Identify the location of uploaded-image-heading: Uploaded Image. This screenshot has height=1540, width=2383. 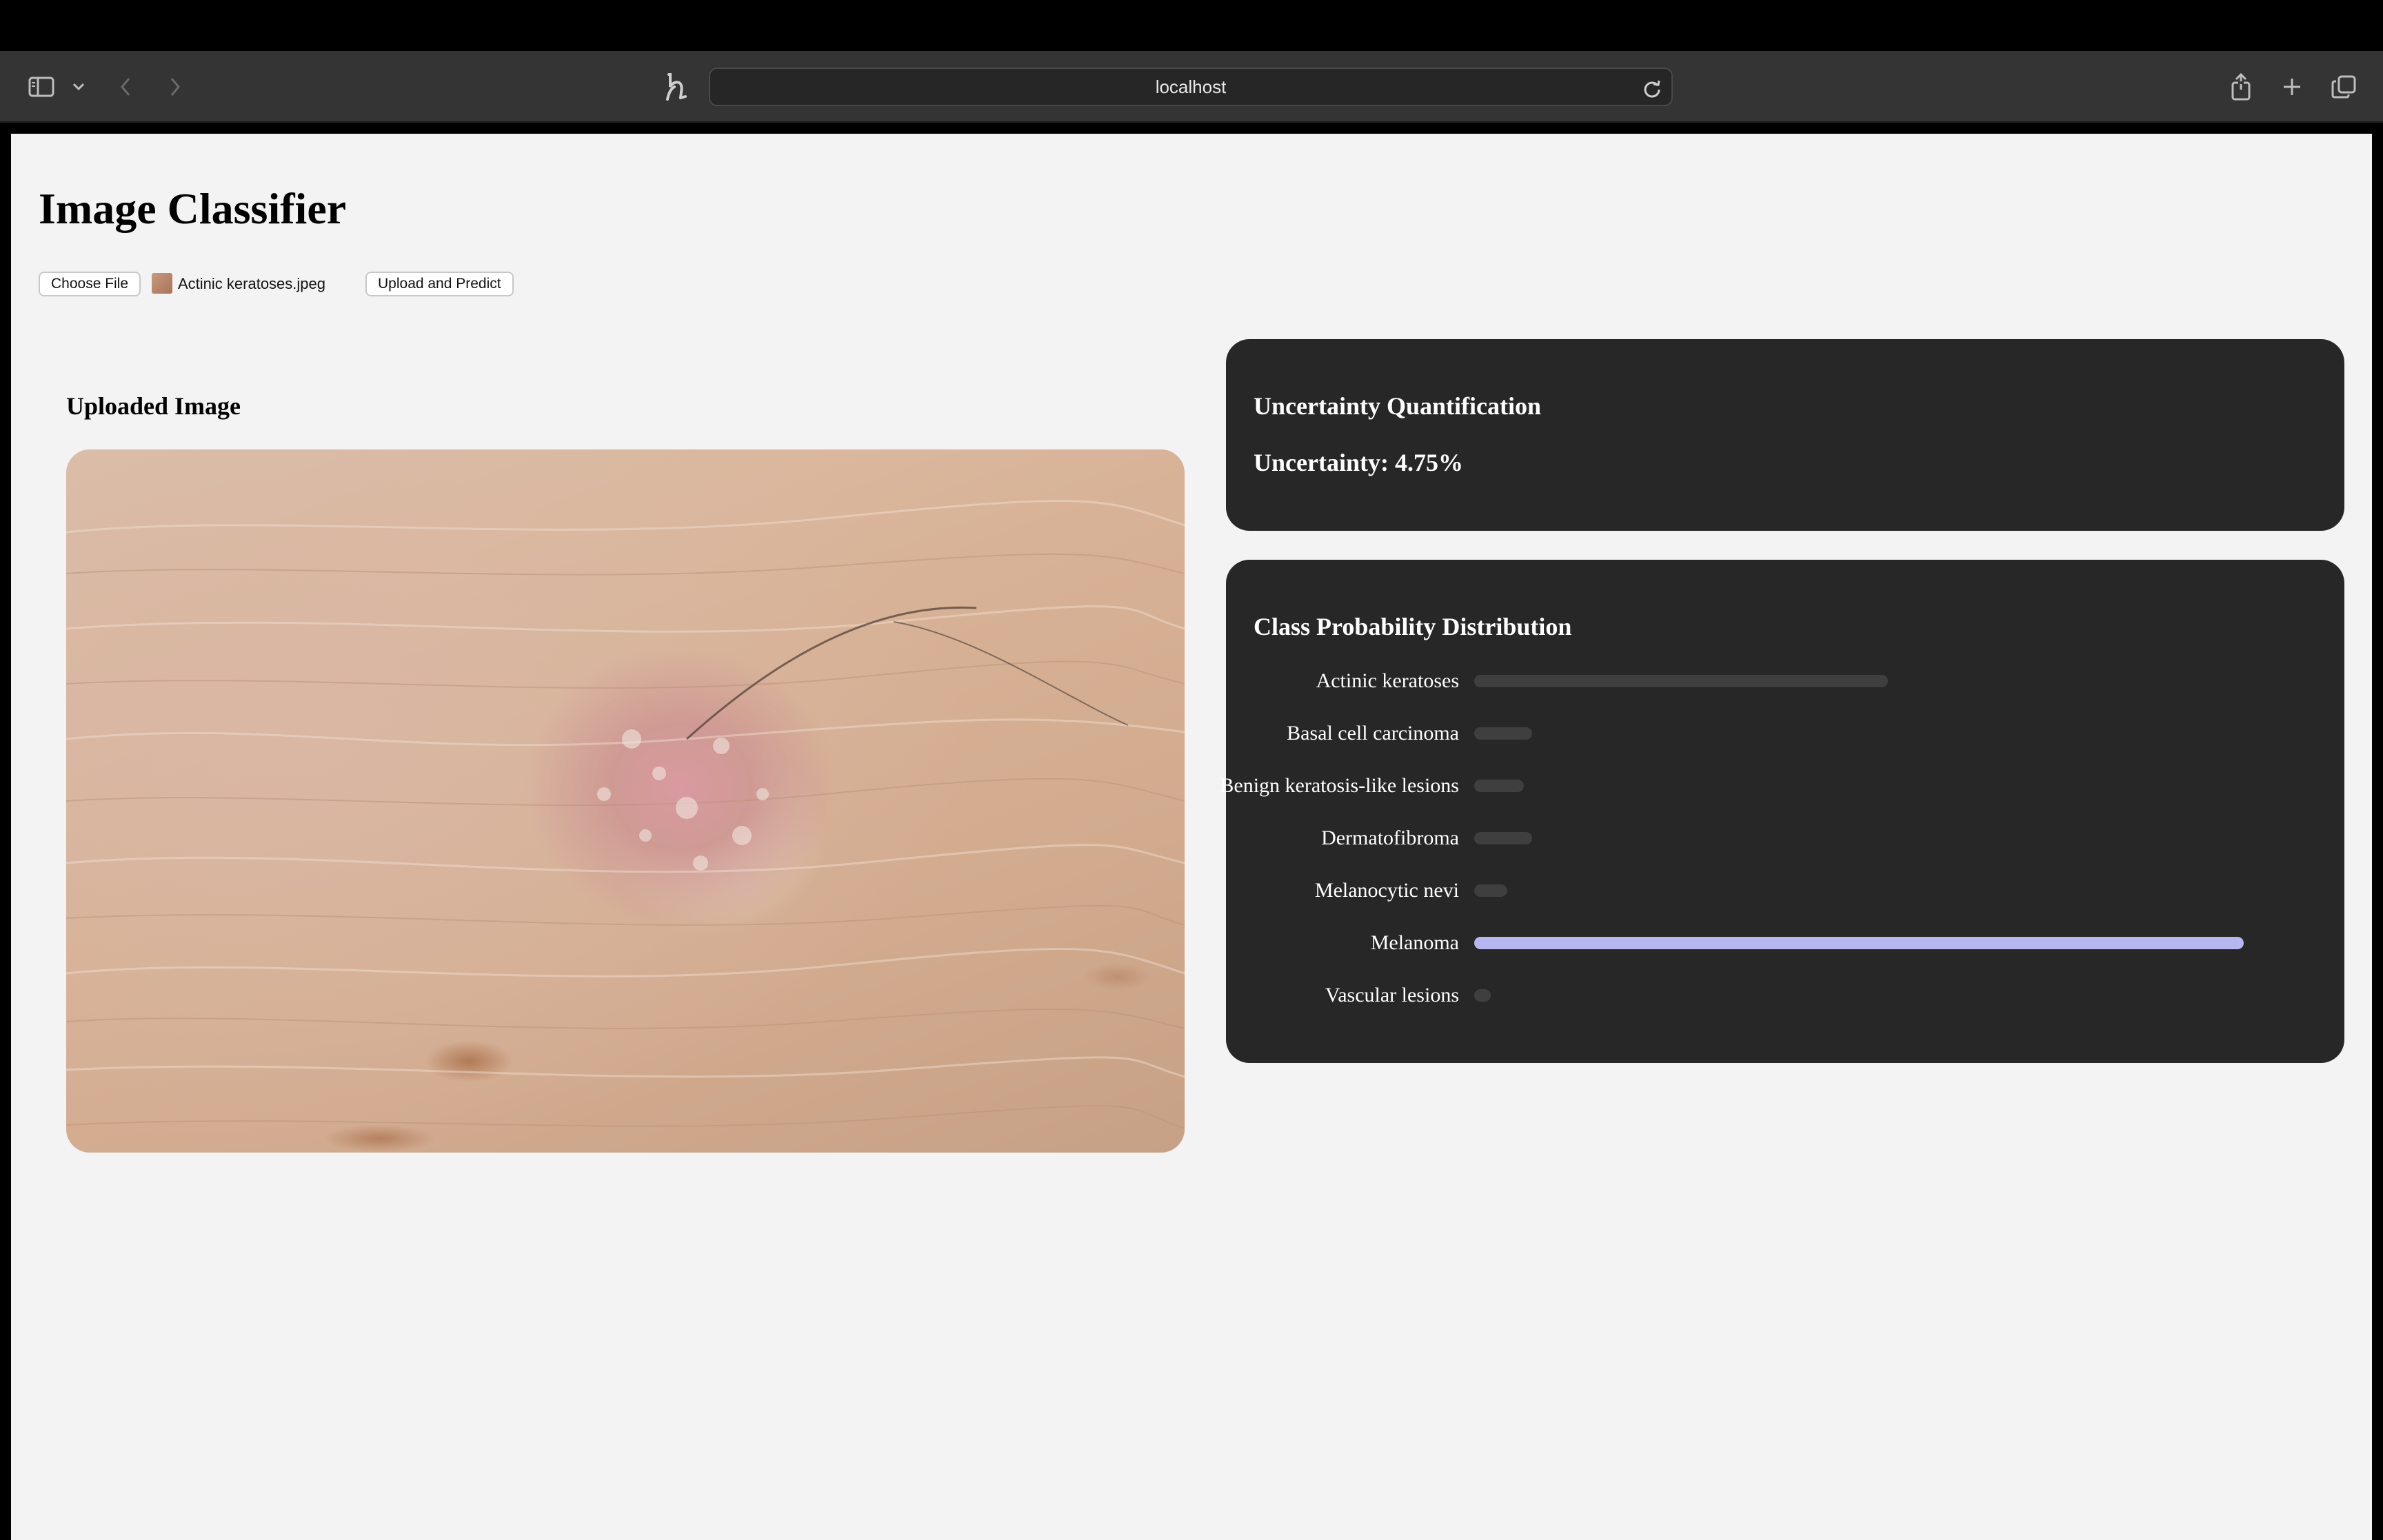
(153, 406).